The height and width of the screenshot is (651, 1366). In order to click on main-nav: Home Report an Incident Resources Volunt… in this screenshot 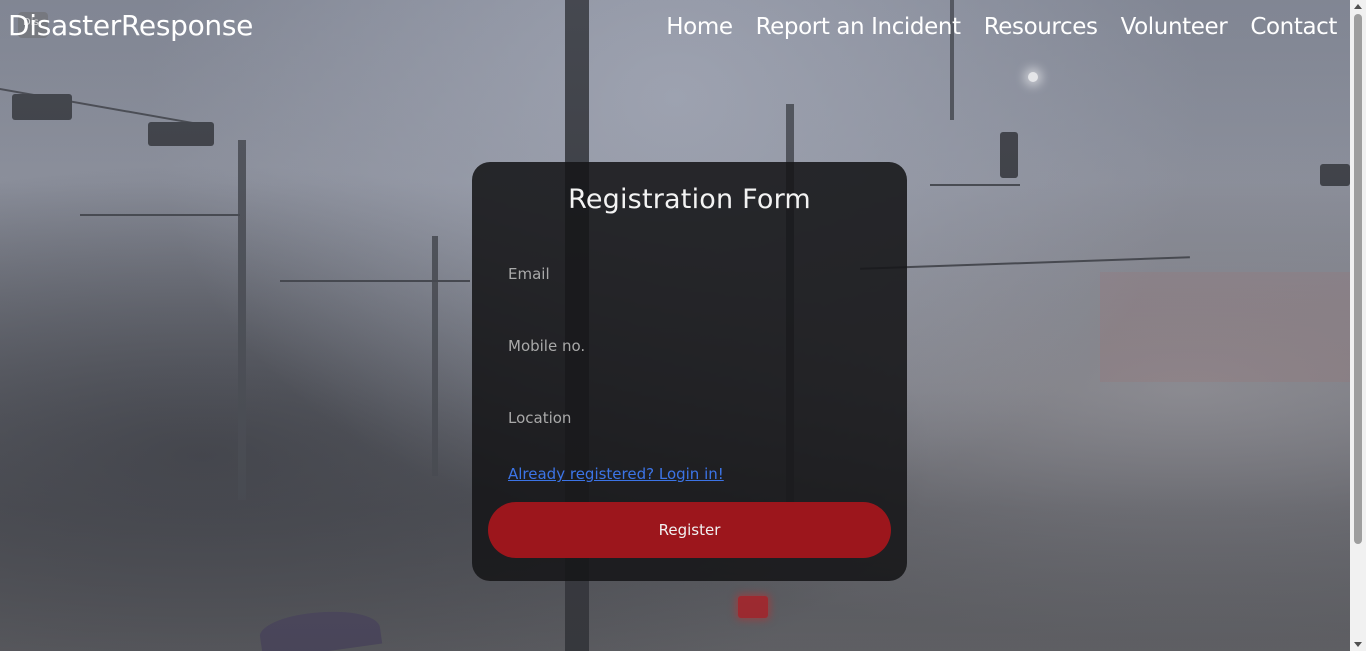, I will do `click(1001, 27)`.